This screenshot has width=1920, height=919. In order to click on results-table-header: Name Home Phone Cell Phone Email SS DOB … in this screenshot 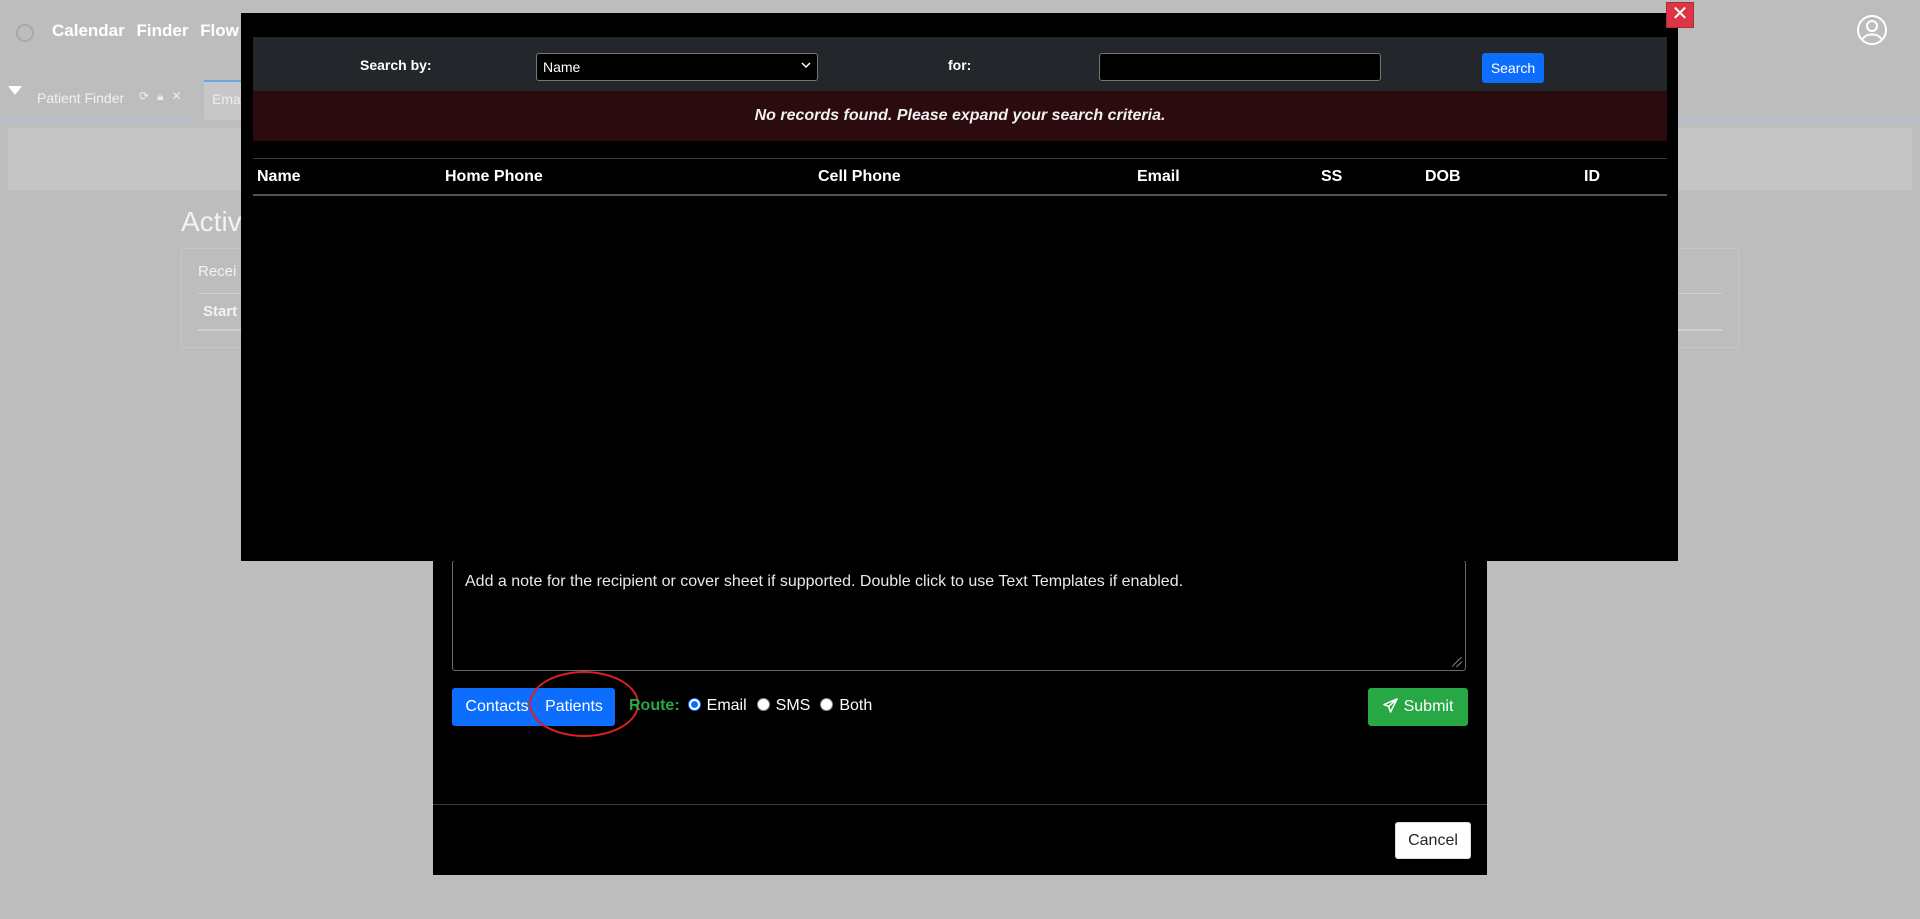, I will do `click(960, 177)`.